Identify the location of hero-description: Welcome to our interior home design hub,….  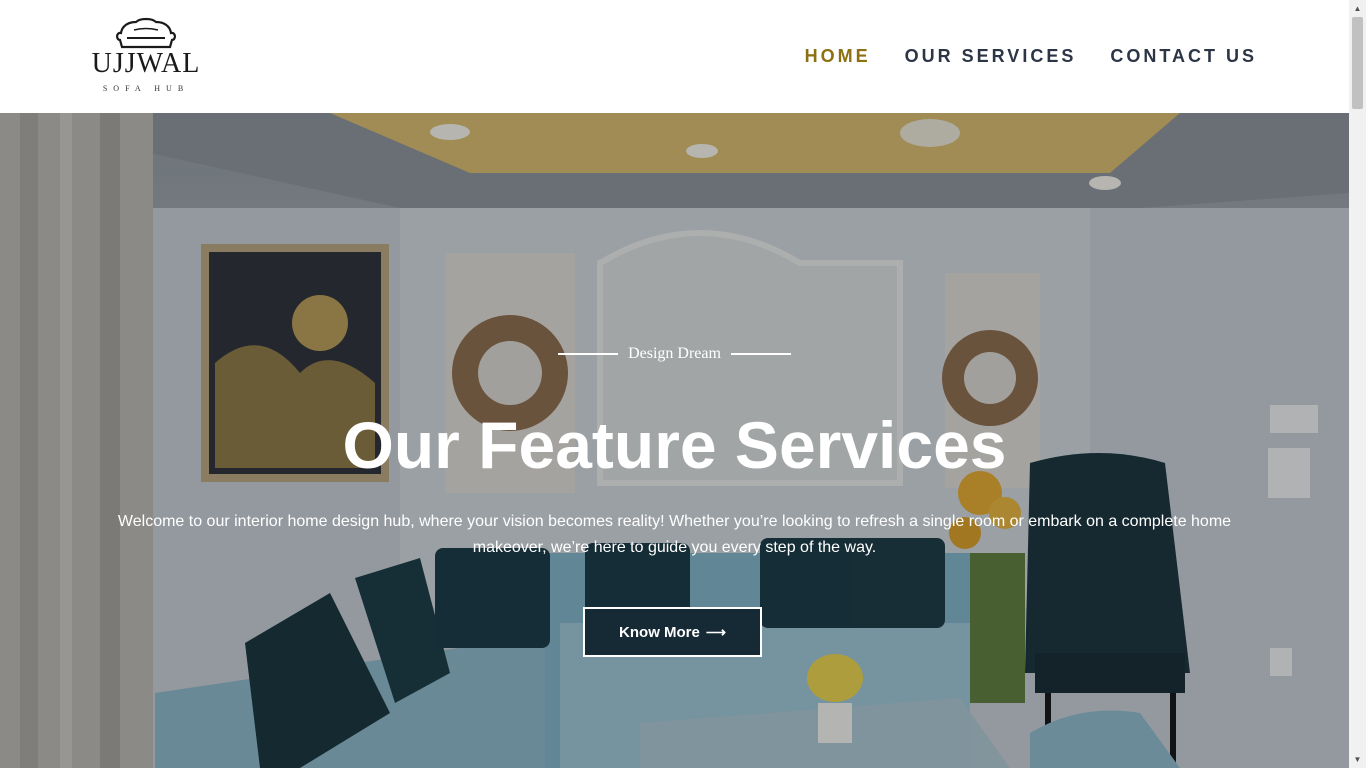
(674, 534).